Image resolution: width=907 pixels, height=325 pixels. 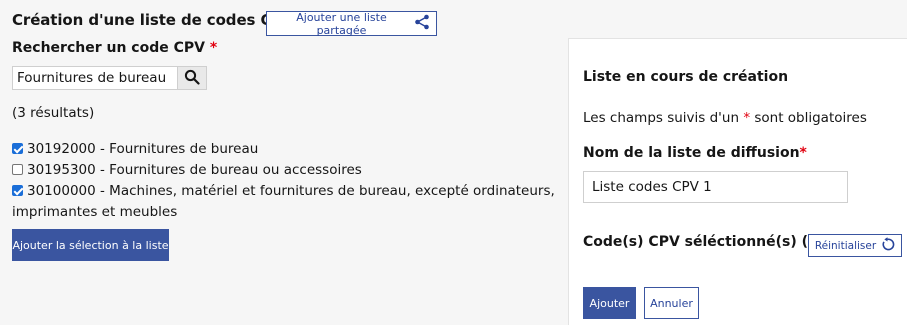 What do you see at coordinates (422, 23) in the screenshot?
I see `share-icon` at bounding box center [422, 23].